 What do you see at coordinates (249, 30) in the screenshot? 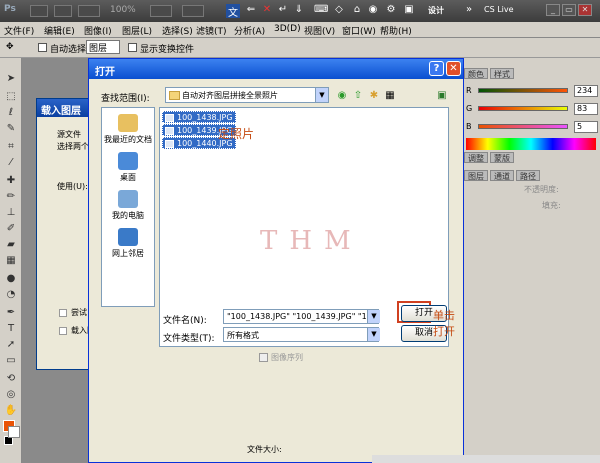
I see `menu-analysis: 分析(A)` at bounding box center [249, 30].